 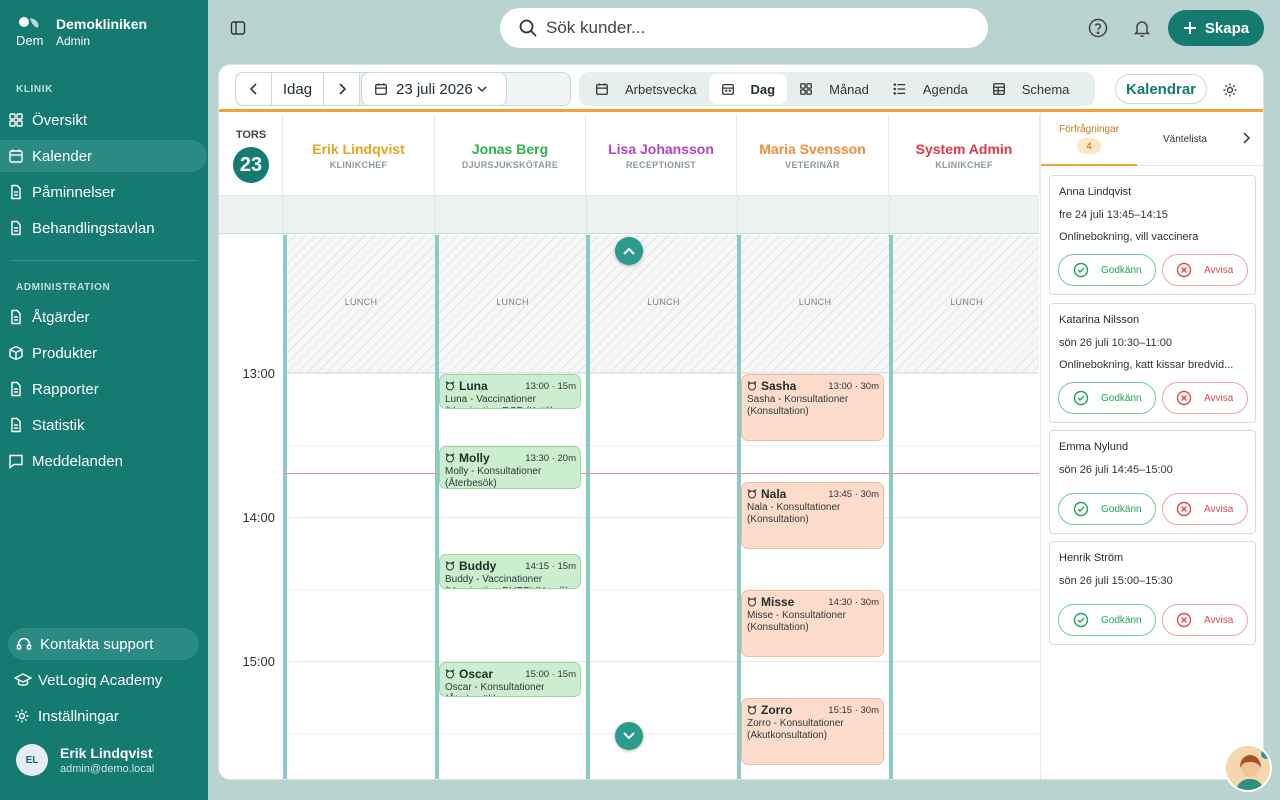 What do you see at coordinates (478, 566) in the screenshot?
I see `patient-name: Buddy` at bounding box center [478, 566].